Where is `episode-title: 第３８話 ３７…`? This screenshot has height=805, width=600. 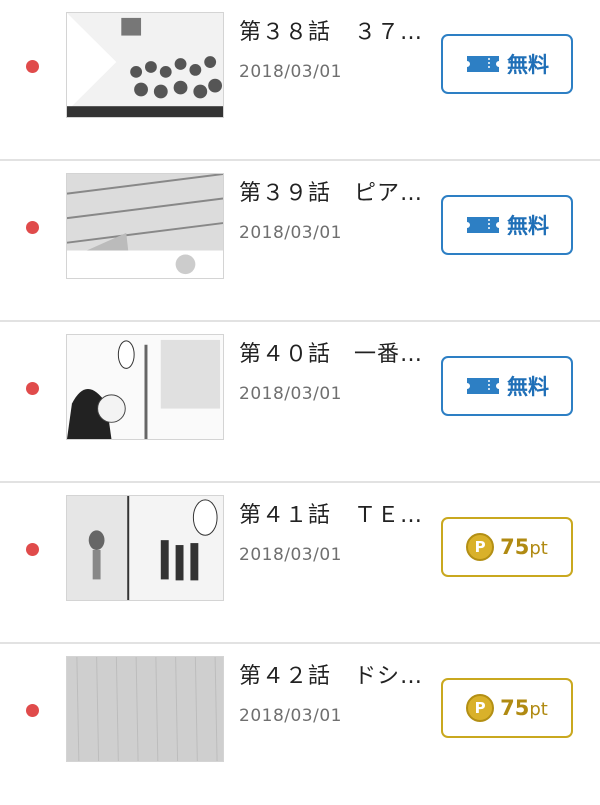 episode-title: 第３８話 ３７… is located at coordinates (331, 32).